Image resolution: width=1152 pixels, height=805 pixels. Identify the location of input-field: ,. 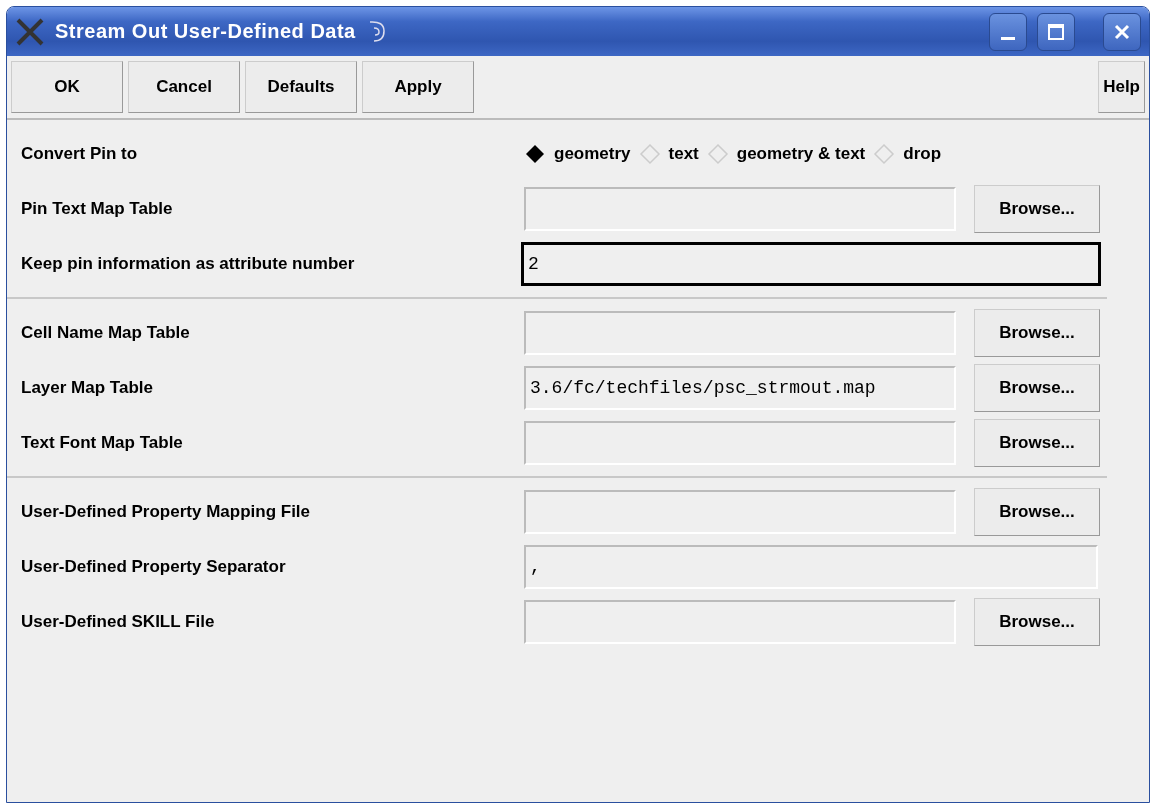
(811, 566).